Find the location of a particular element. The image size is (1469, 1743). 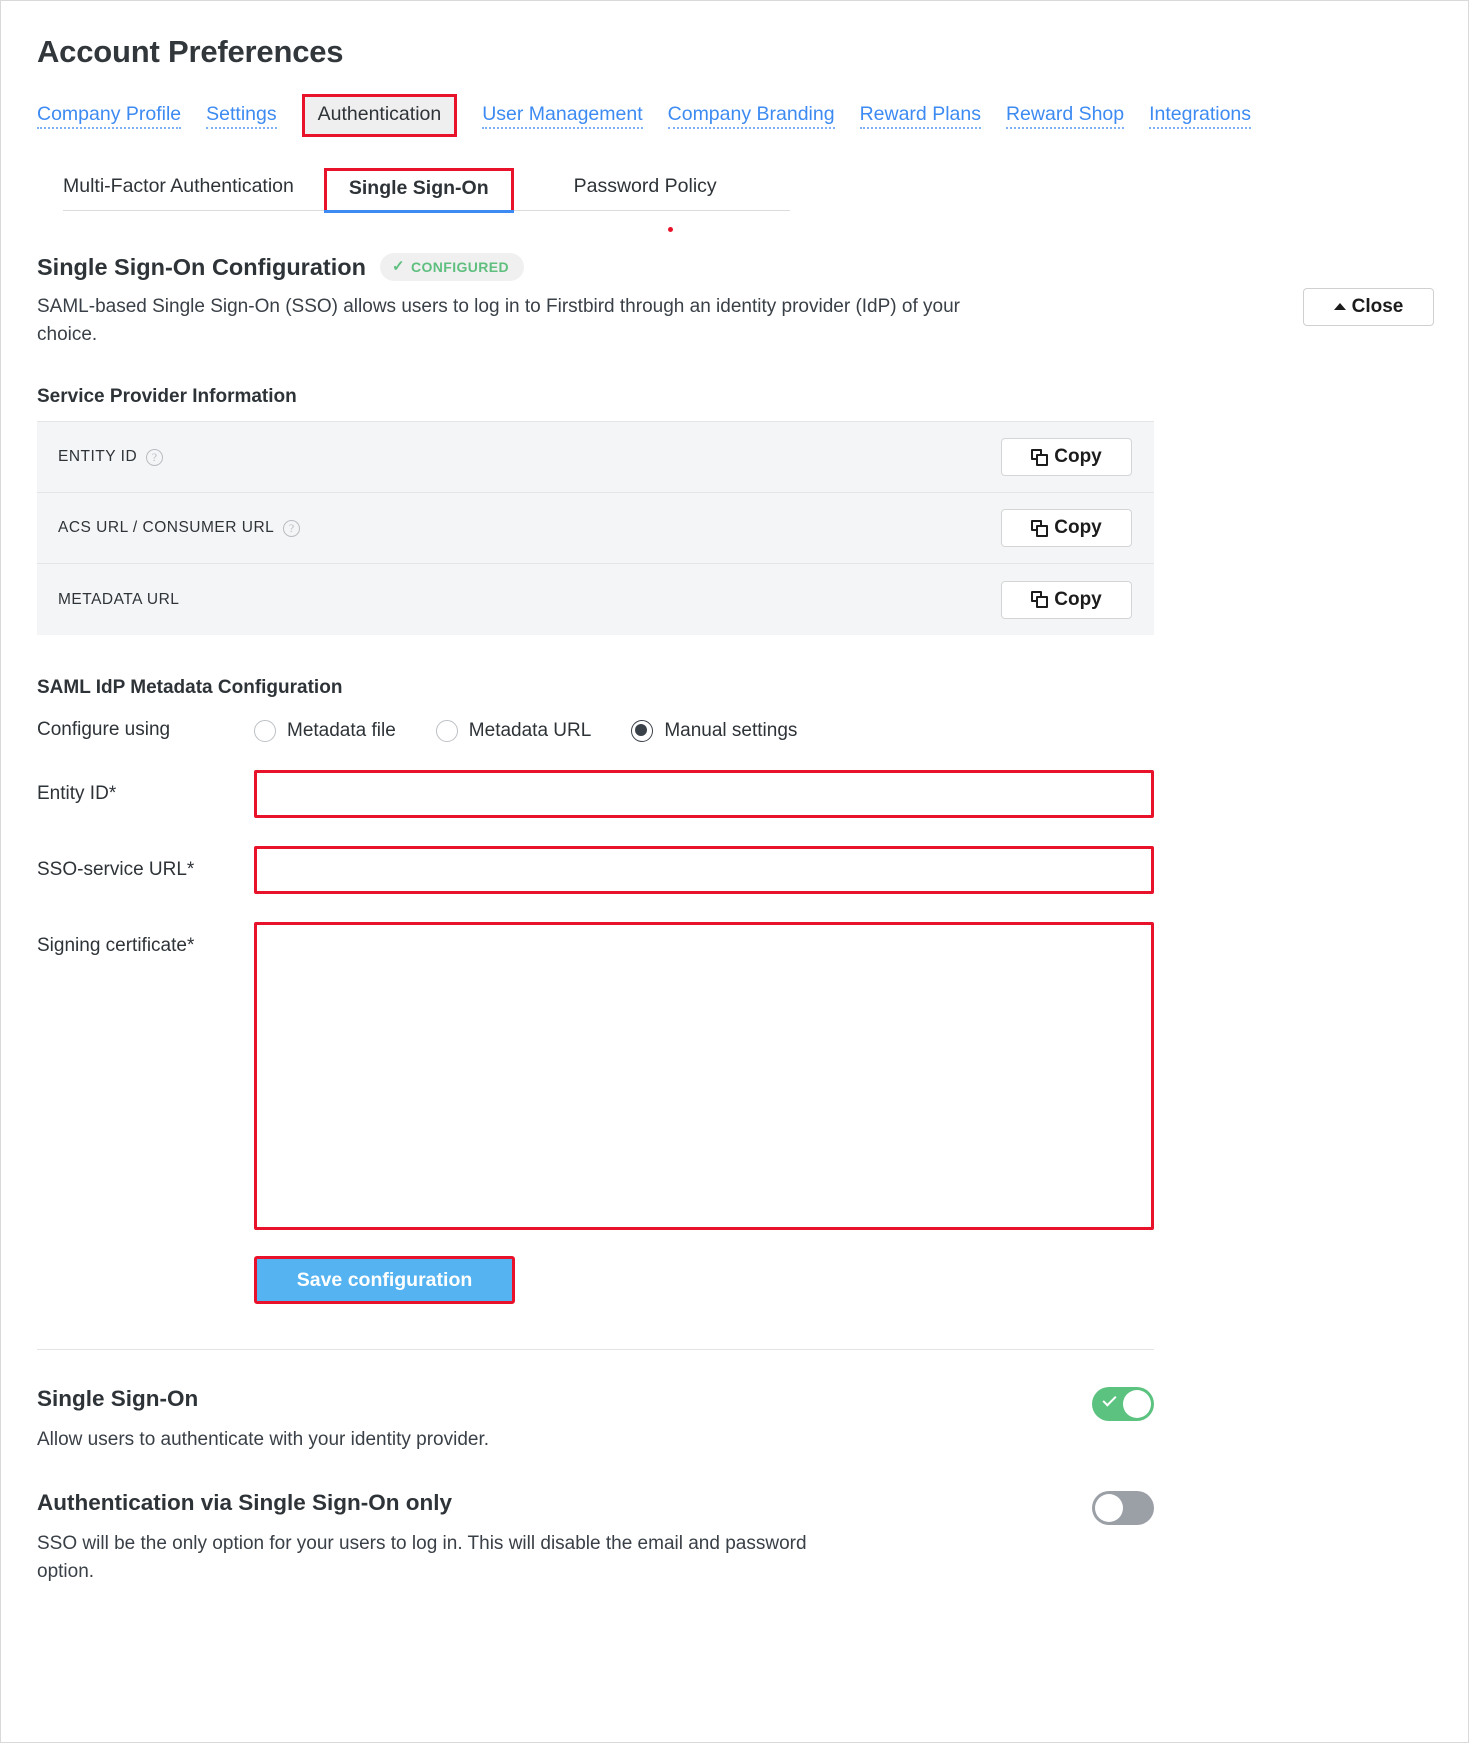

copy-button-entity-id: Copy is located at coordinates (1066, 457).